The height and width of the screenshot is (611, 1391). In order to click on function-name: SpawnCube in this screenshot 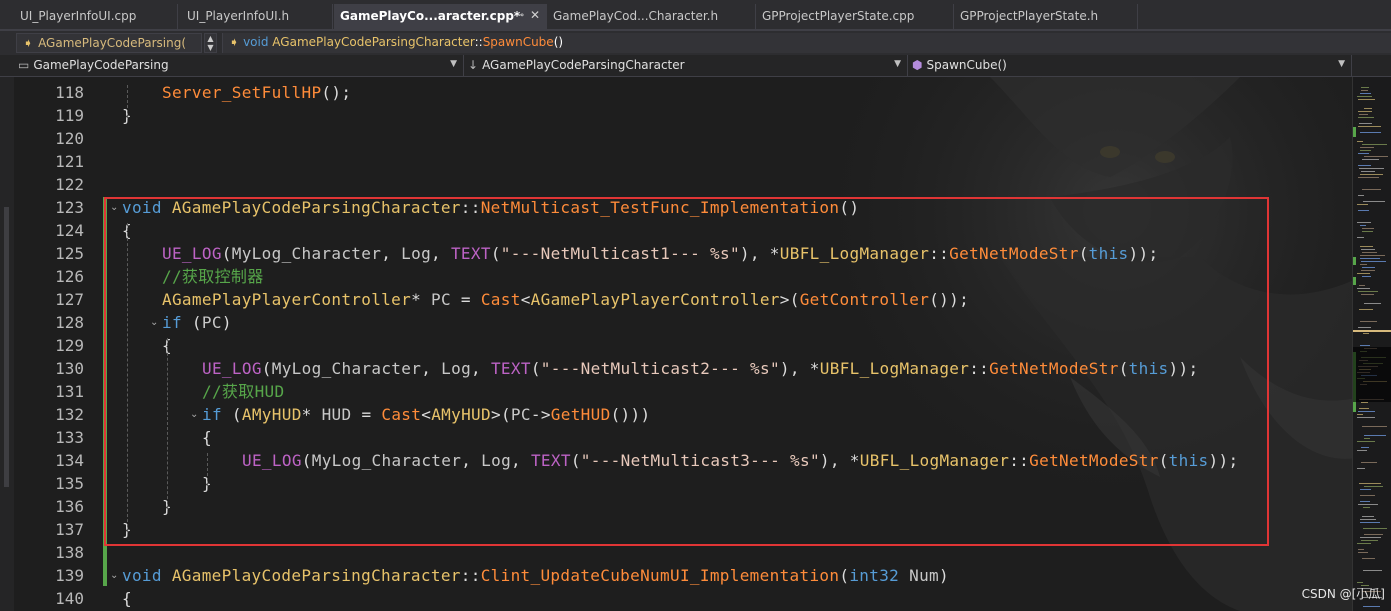, I will do `click(518, 42)`.